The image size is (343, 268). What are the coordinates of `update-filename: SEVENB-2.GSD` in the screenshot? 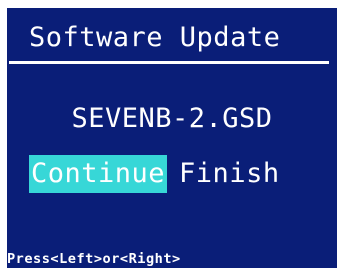 It's located at (172, 118).